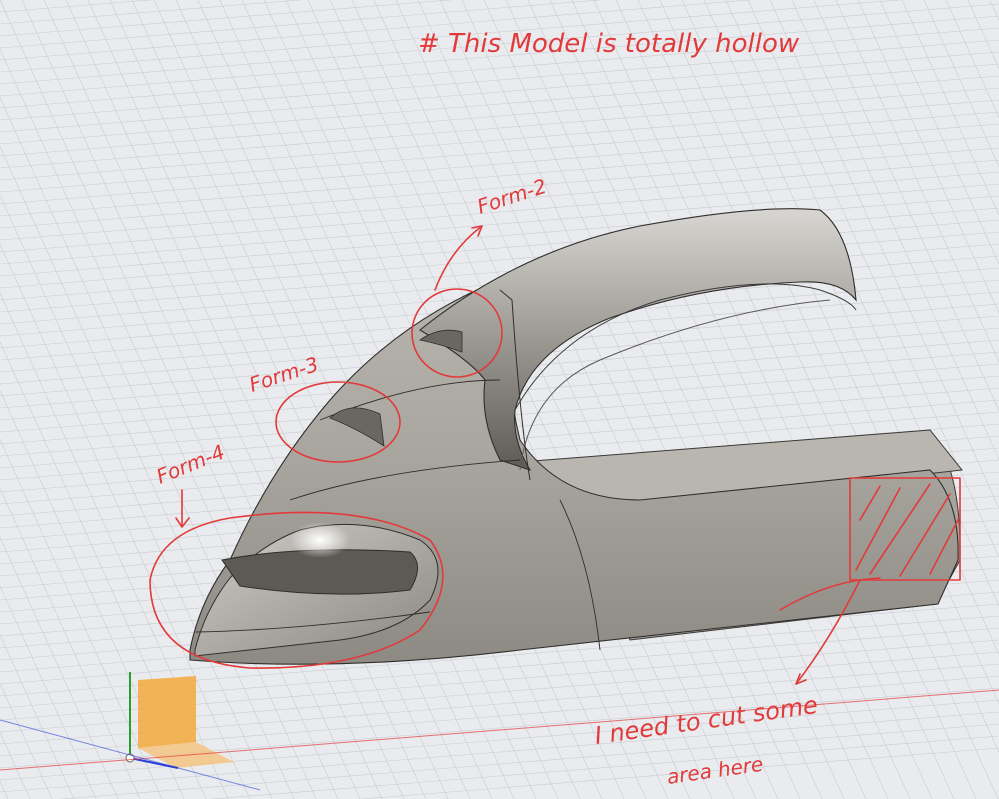 This screenshot has width=999, height=799. What do you see at coordinates (511, 196) in the screenshot?
I see `annotation-form-2: Form-2` at bounding box center [511, 196].